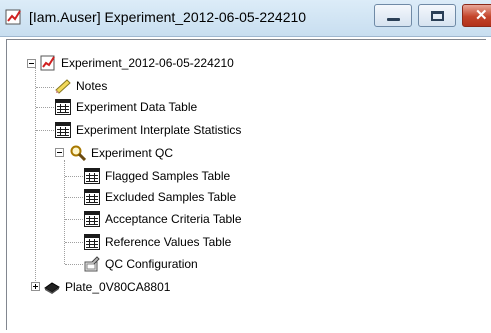 The height and width of the screenshot is (333, 491). Describe the element at coordinates (171, 197) in the screenshot. I see `tree-item-label: Excluded Samples Table` at that location.